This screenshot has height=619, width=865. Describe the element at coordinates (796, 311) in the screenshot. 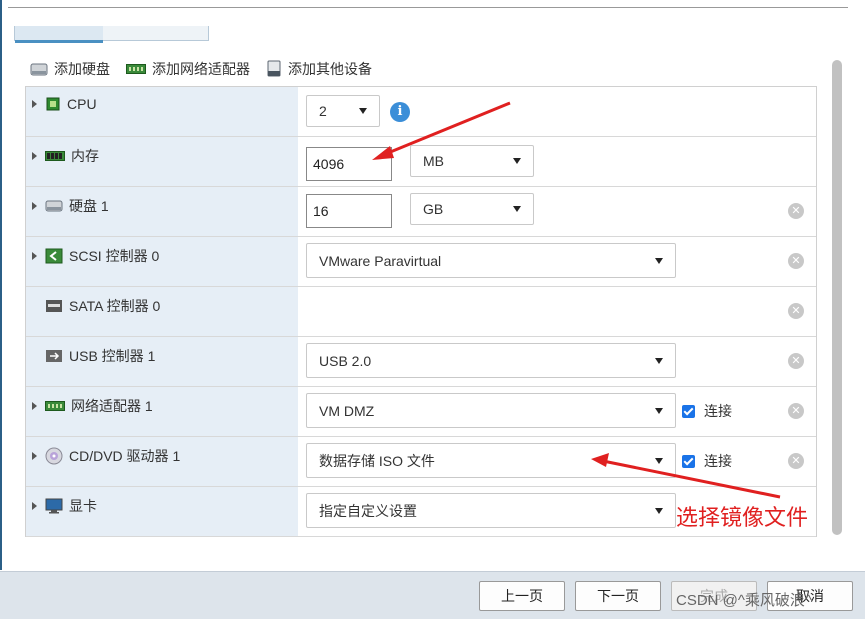

I see `remove-sata-icon: ✕` at that location.